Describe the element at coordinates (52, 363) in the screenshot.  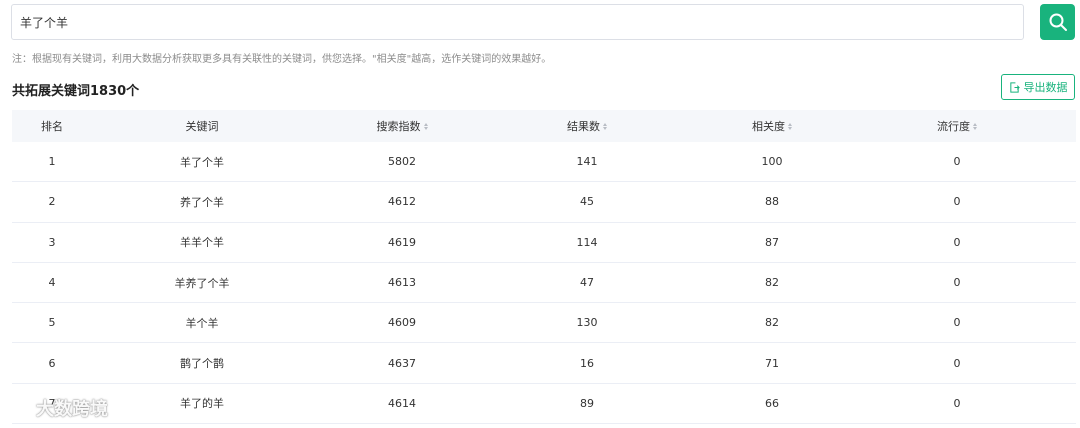
I see `cell-rank: 6` at that location.